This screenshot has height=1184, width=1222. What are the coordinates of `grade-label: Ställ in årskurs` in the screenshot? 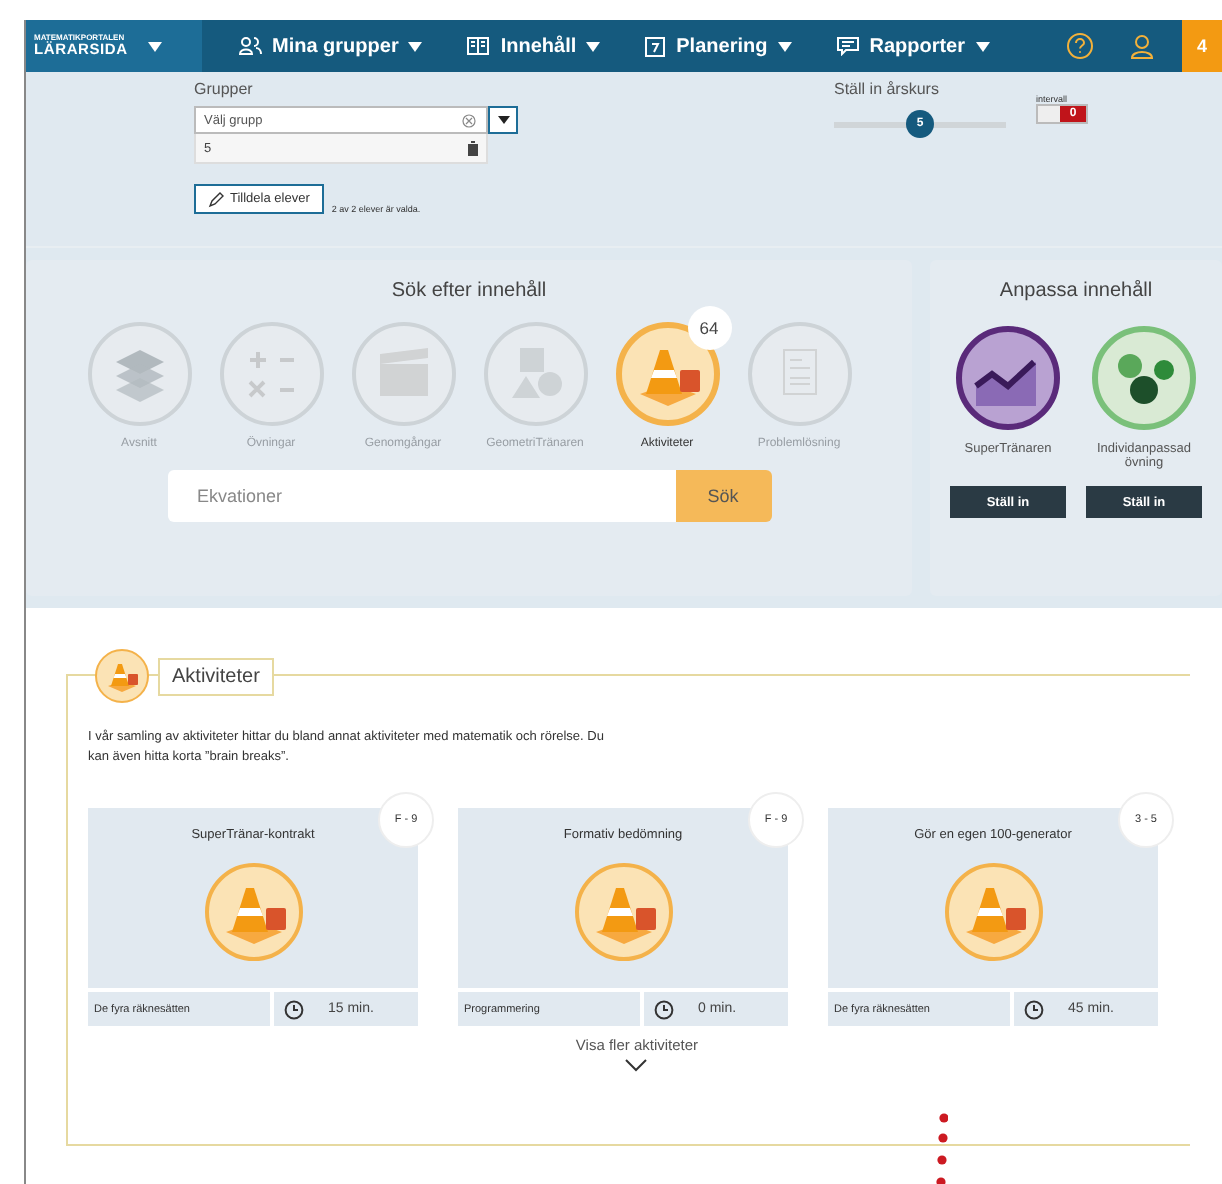 It's located at (887, 89).